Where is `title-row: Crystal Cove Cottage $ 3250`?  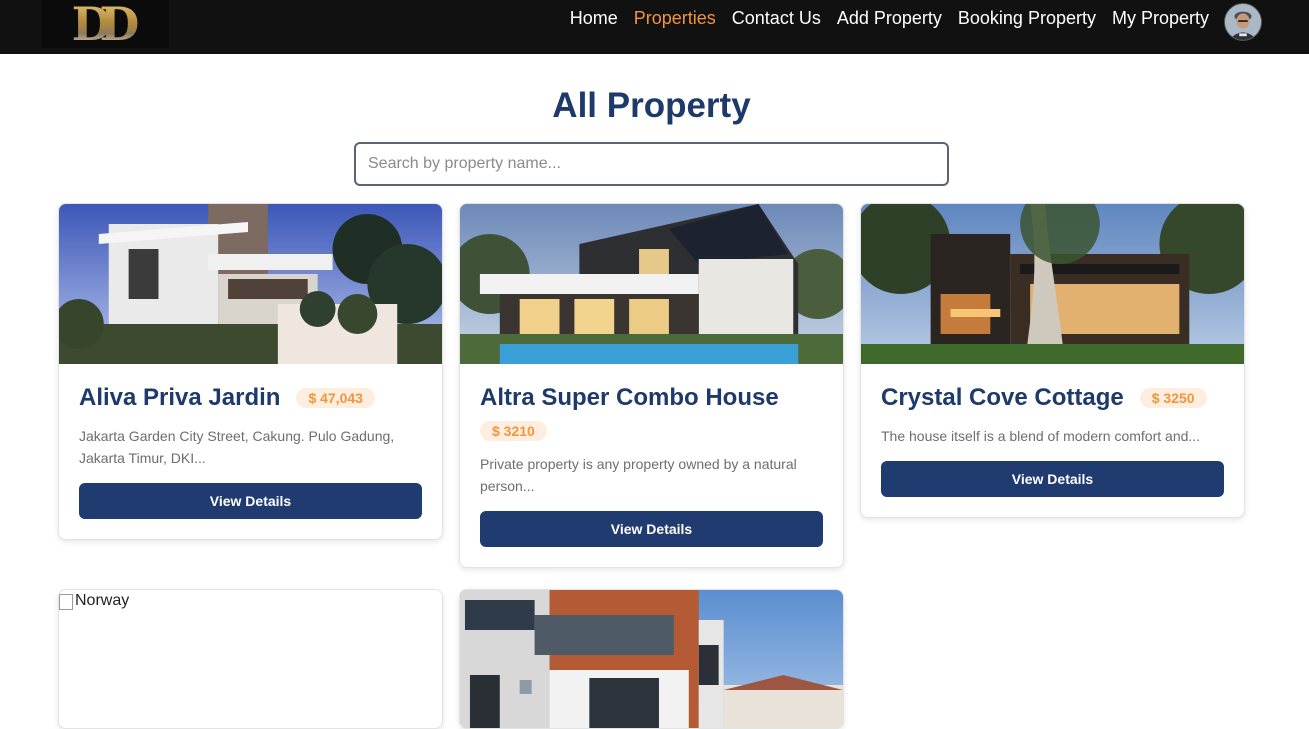
title-row: Crystal Cove Cottage $ 3250 is located at coordinates (1052, 398).